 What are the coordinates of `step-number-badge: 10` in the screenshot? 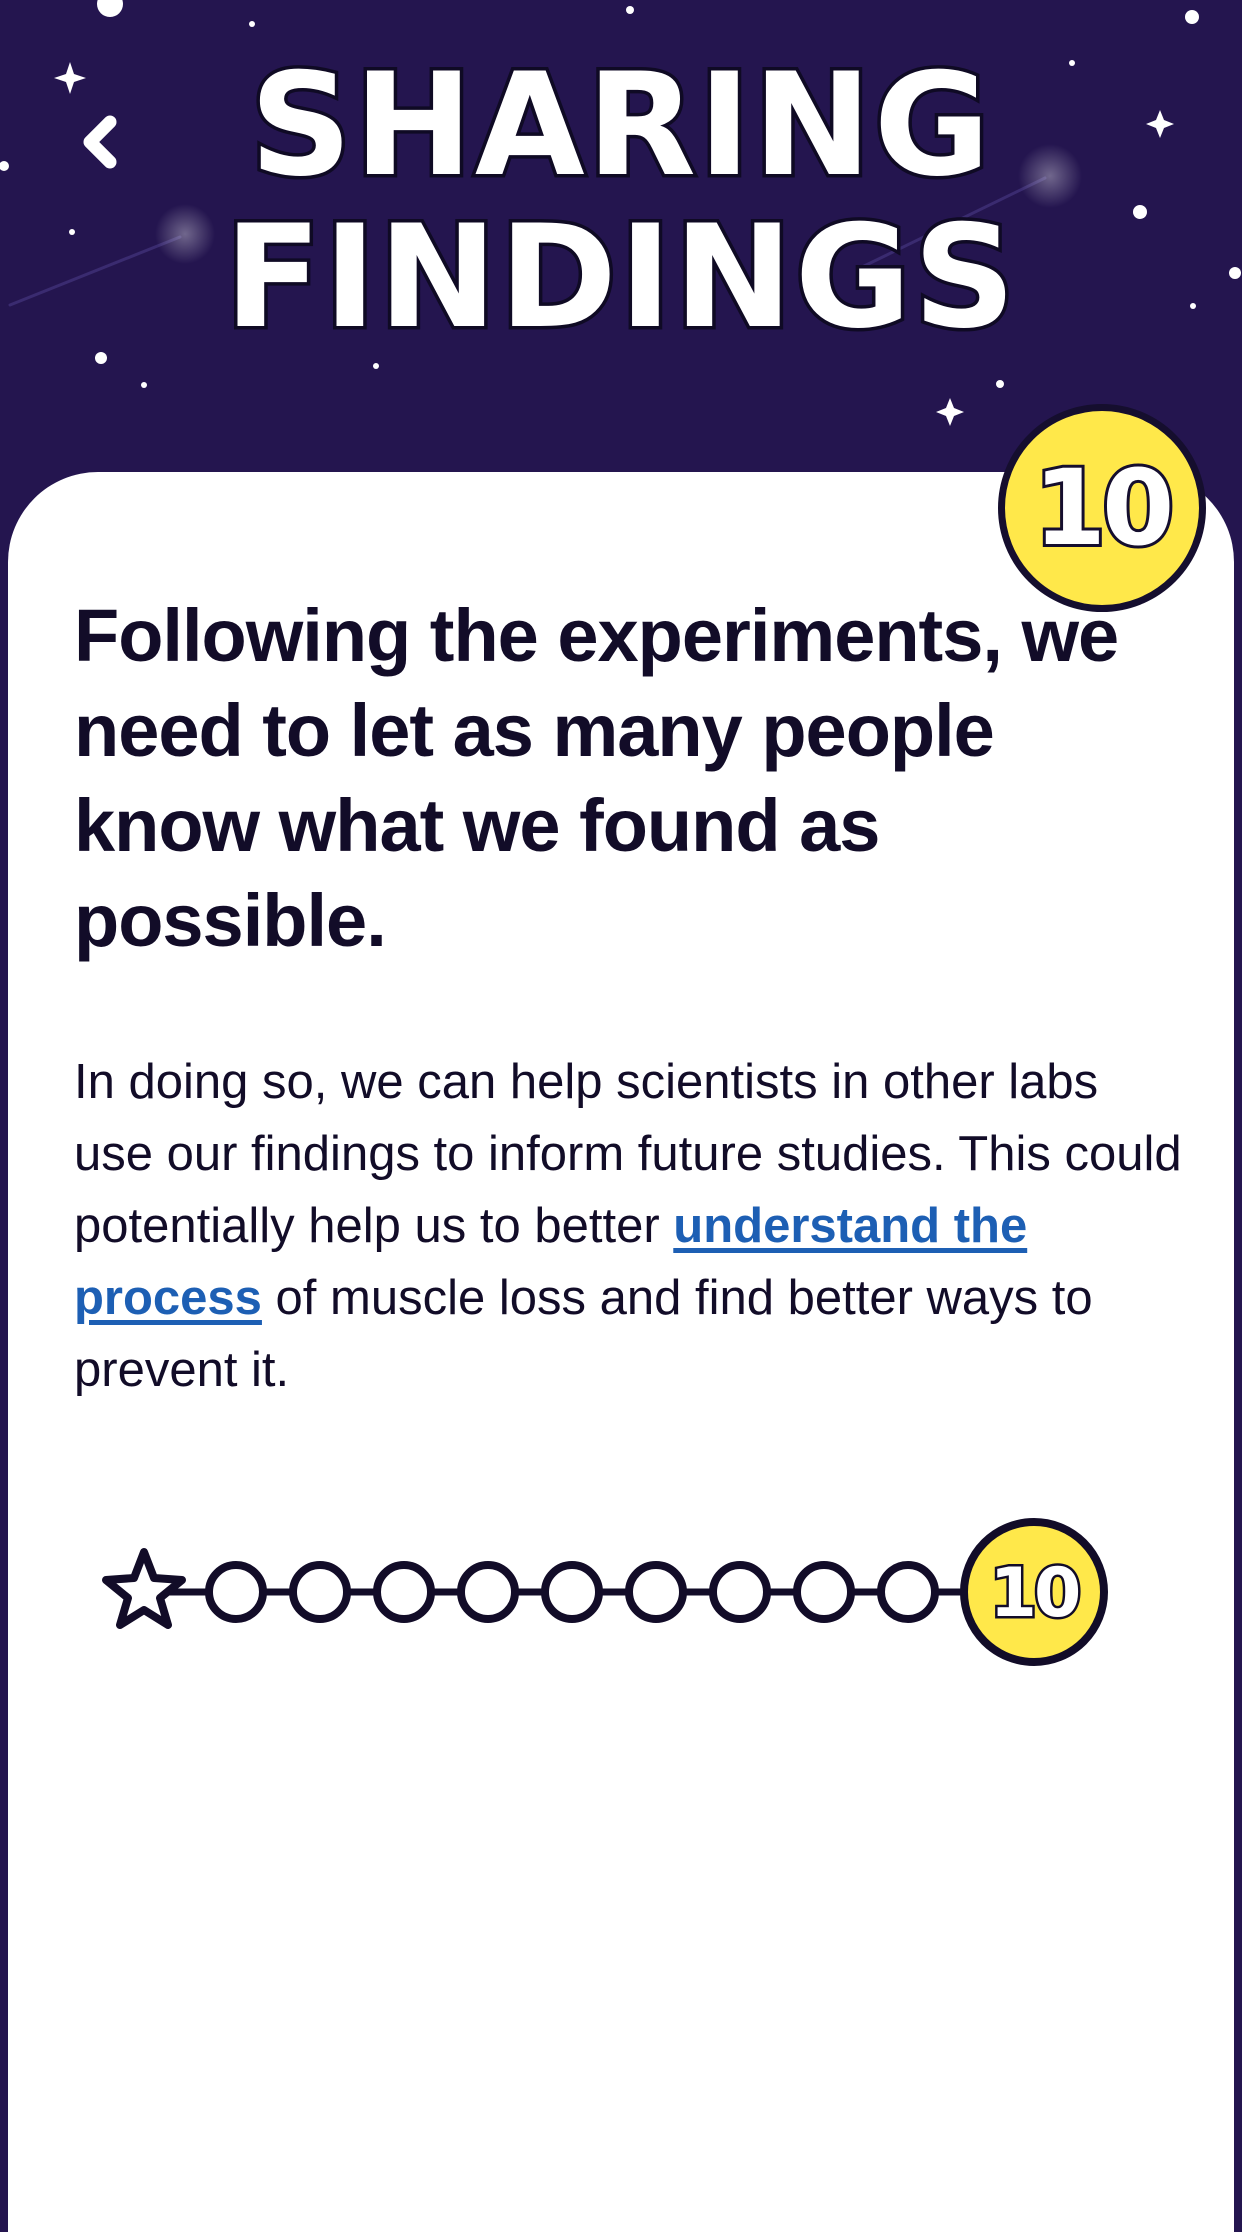 It's located at (1102, 508).